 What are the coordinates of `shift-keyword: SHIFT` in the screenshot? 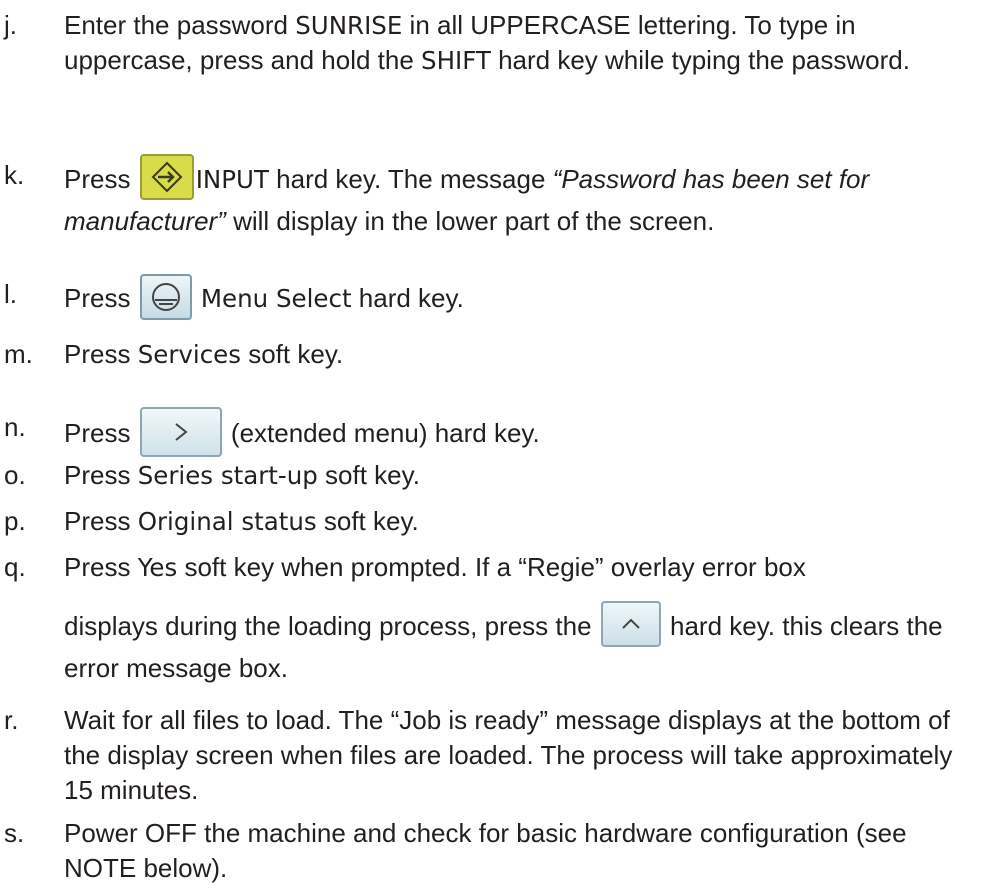 It's located at (456, 60).